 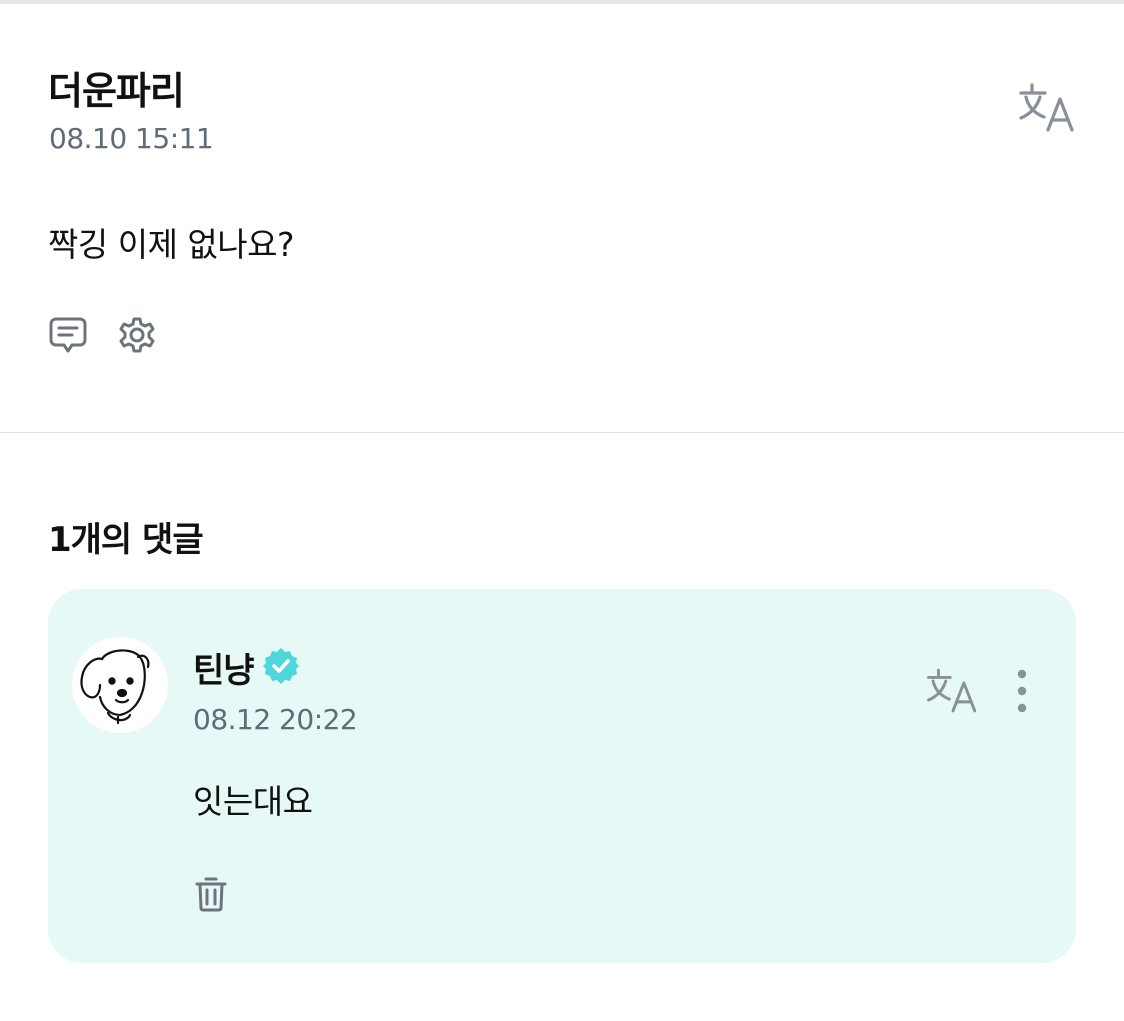 What do you see at coordinates (116, 87) in the screenshot?
I see `post-author: 더운파리` at bounding box center [116, 87].